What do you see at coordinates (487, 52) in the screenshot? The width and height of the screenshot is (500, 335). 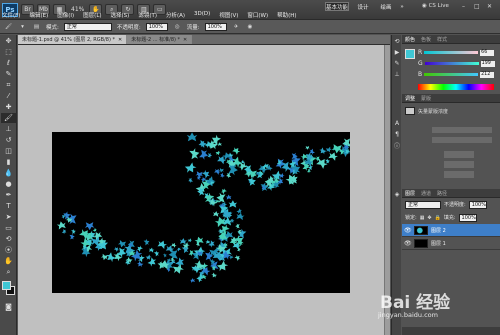 I see `red-value: 66` at bounding box center [487, 52].